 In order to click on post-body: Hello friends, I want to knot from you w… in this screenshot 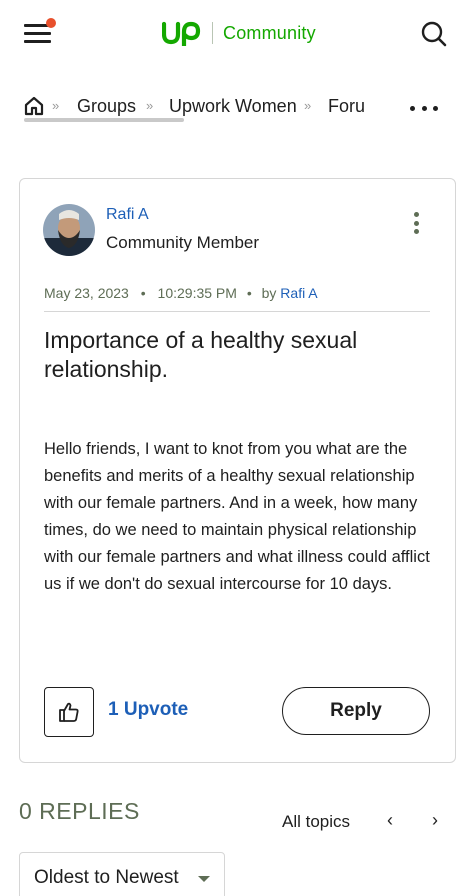, I will do `click(237, 516)`.